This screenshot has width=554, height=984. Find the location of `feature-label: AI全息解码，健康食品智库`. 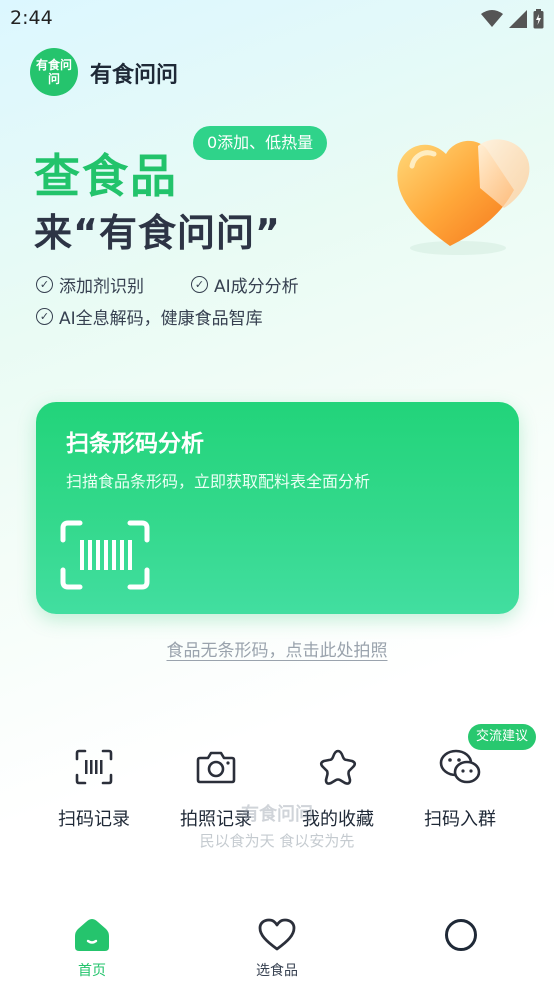

feature-label: AI全息解码，健康食品智库 is located at coordinates (161, 319).